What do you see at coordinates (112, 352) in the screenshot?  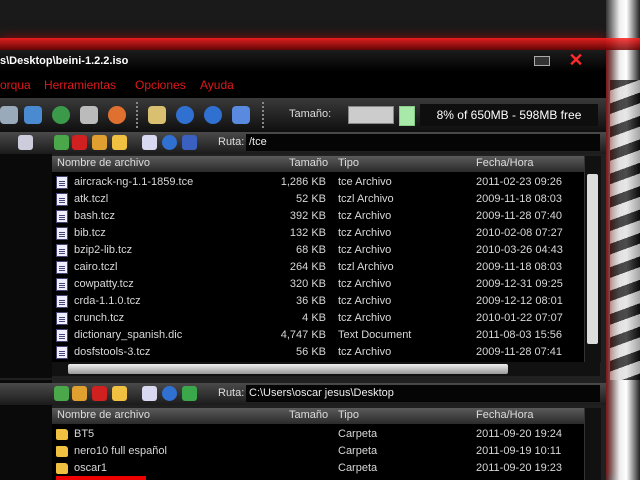 I see `file-name: dosfstools-3.tcz` at bounding box center [112, 352].